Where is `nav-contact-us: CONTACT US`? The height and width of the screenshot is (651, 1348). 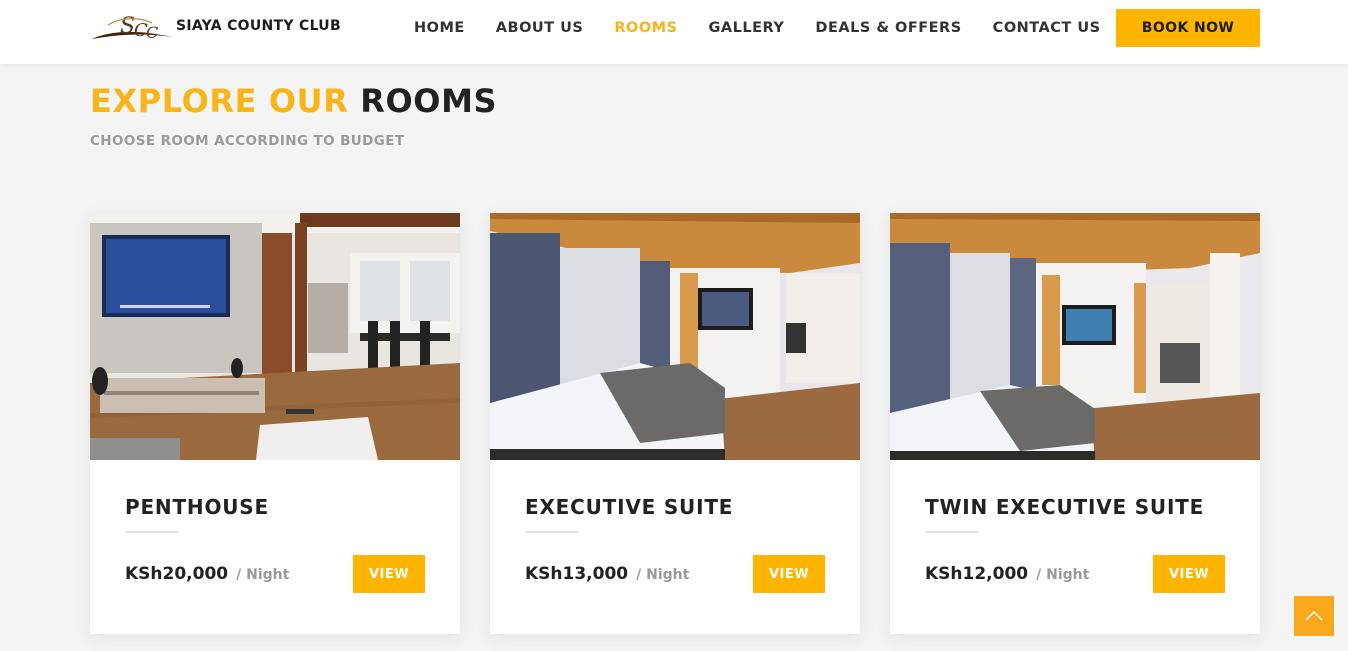
nav-contact-us: CONTACT US is located at coordinates (1047, 28).